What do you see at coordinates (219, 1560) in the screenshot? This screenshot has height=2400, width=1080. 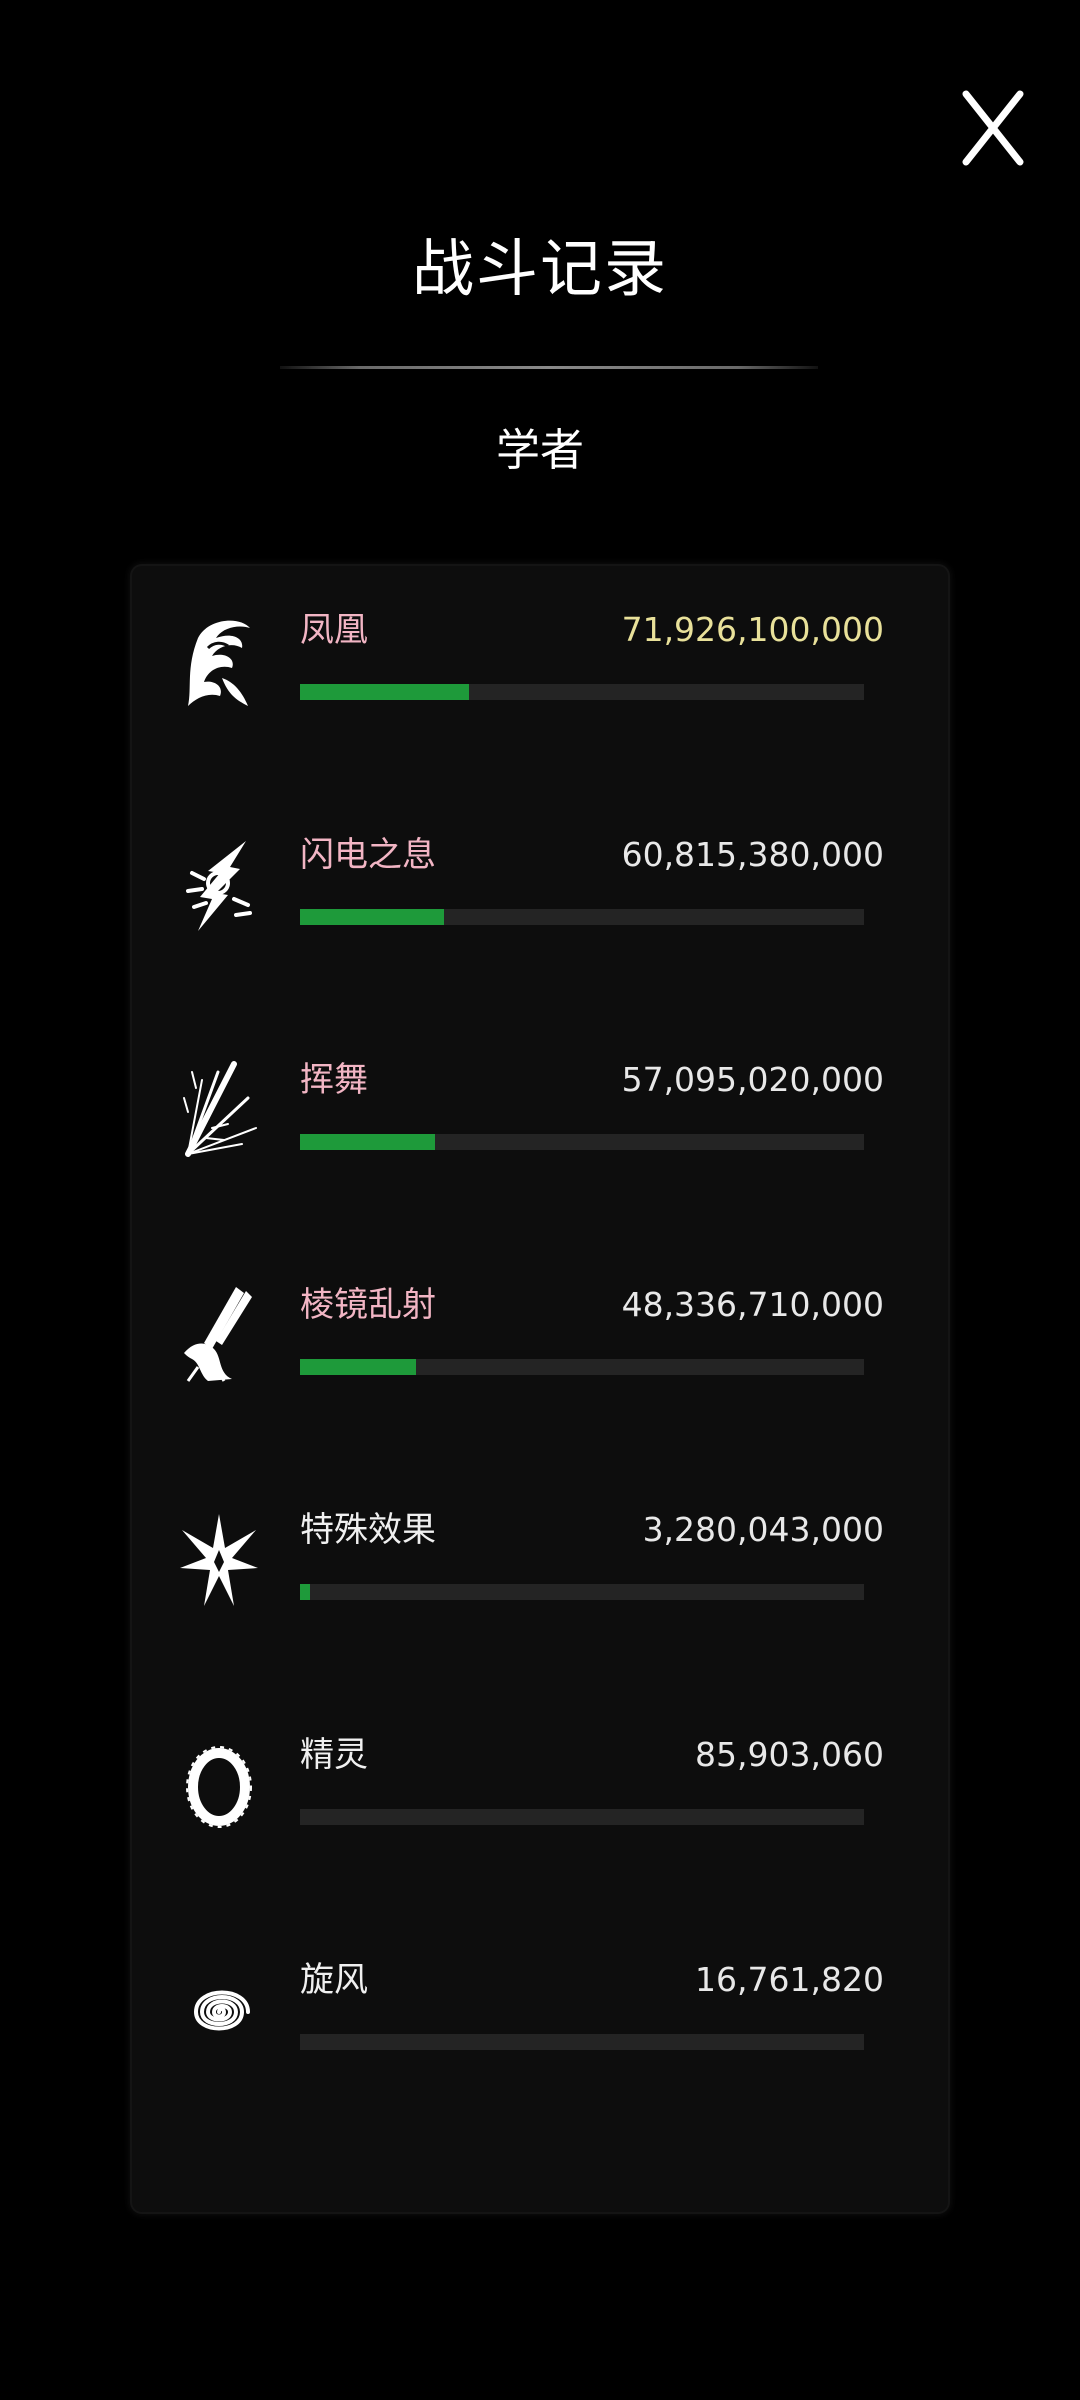 I see `star-burst-icon` at bounding box center [219, 1560].